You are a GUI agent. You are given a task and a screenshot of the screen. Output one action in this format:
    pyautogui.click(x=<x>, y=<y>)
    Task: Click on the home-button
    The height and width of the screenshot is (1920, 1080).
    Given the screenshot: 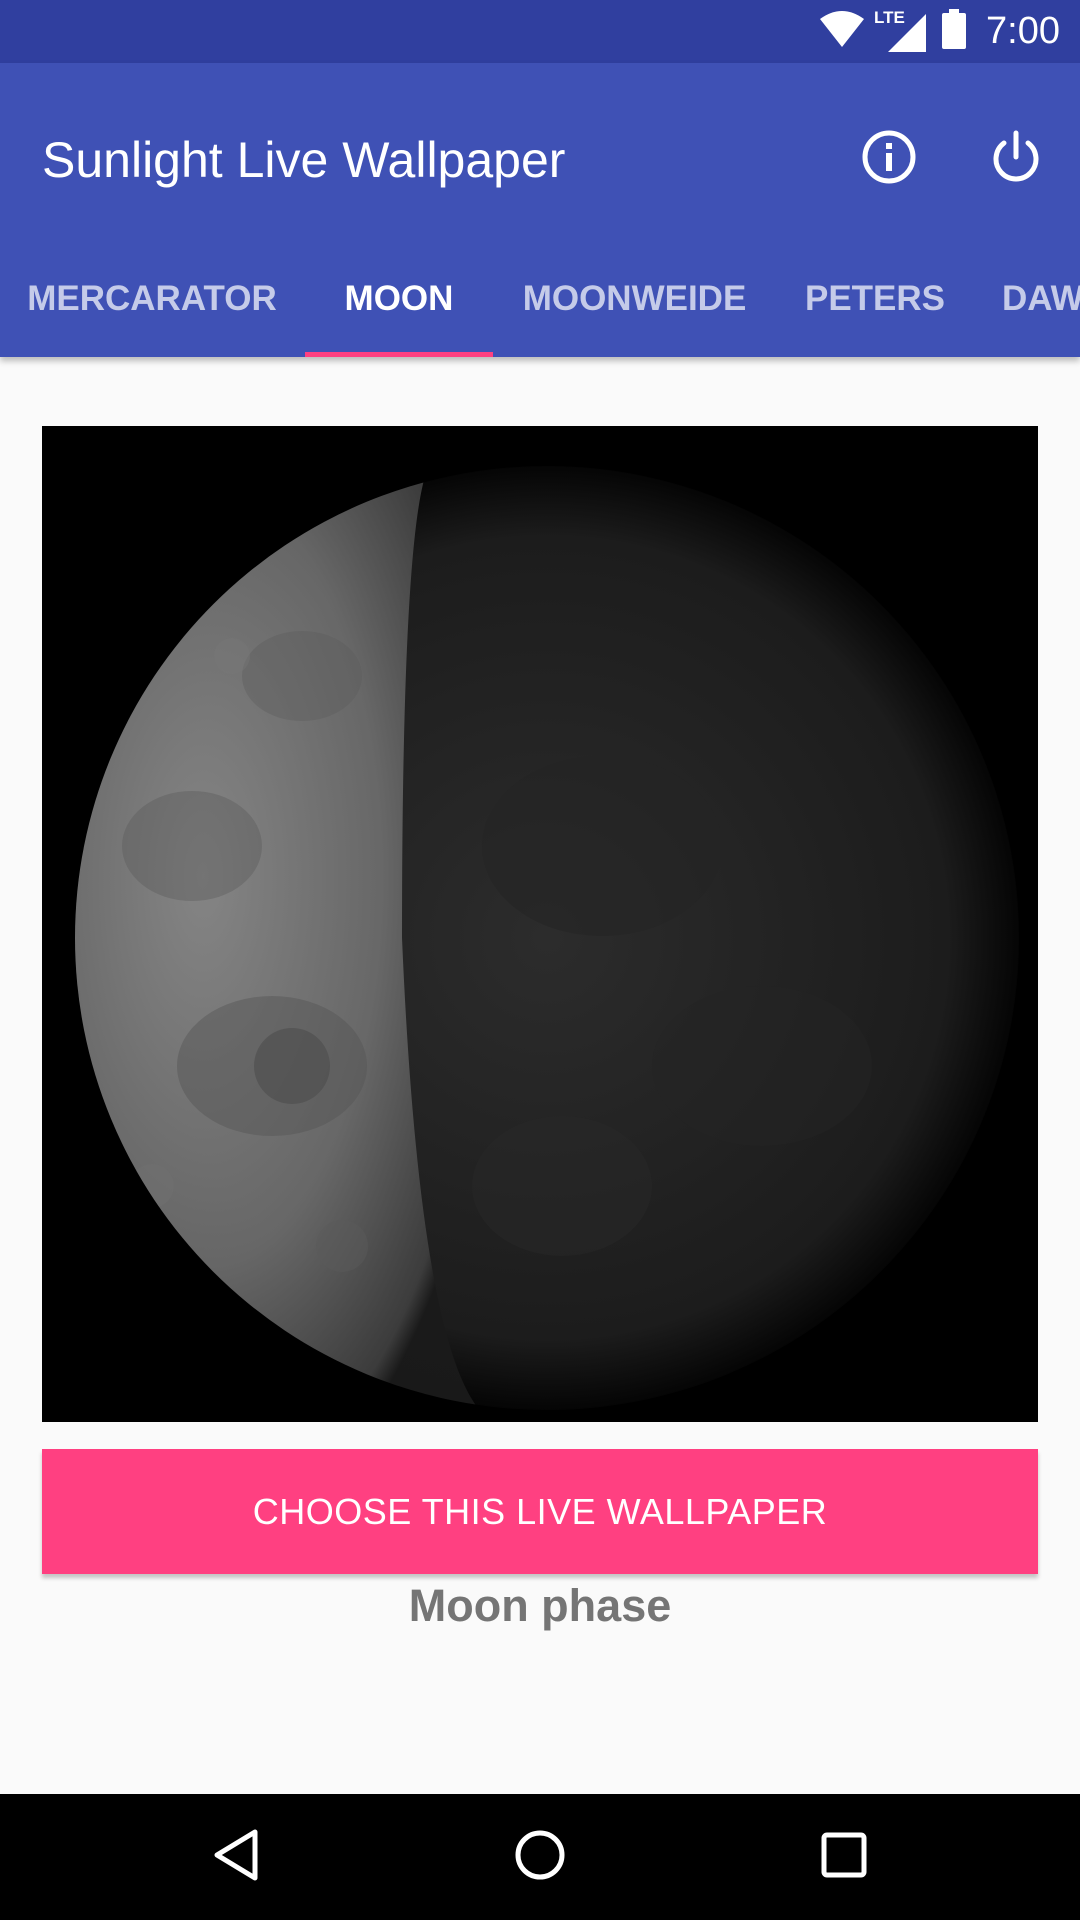 What is the action you would take?
    pyautogui.click(x=540, y=1857)
    